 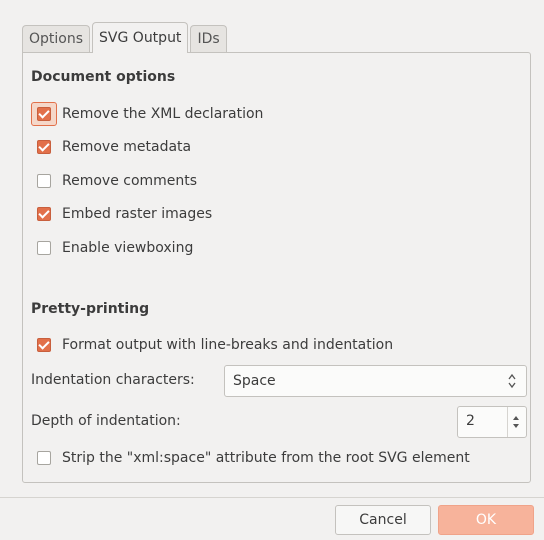 What do you see at coordinates (208, 38) in the screenshot?
I see `tab-ids: IDs` at bounding box center [208, 38].